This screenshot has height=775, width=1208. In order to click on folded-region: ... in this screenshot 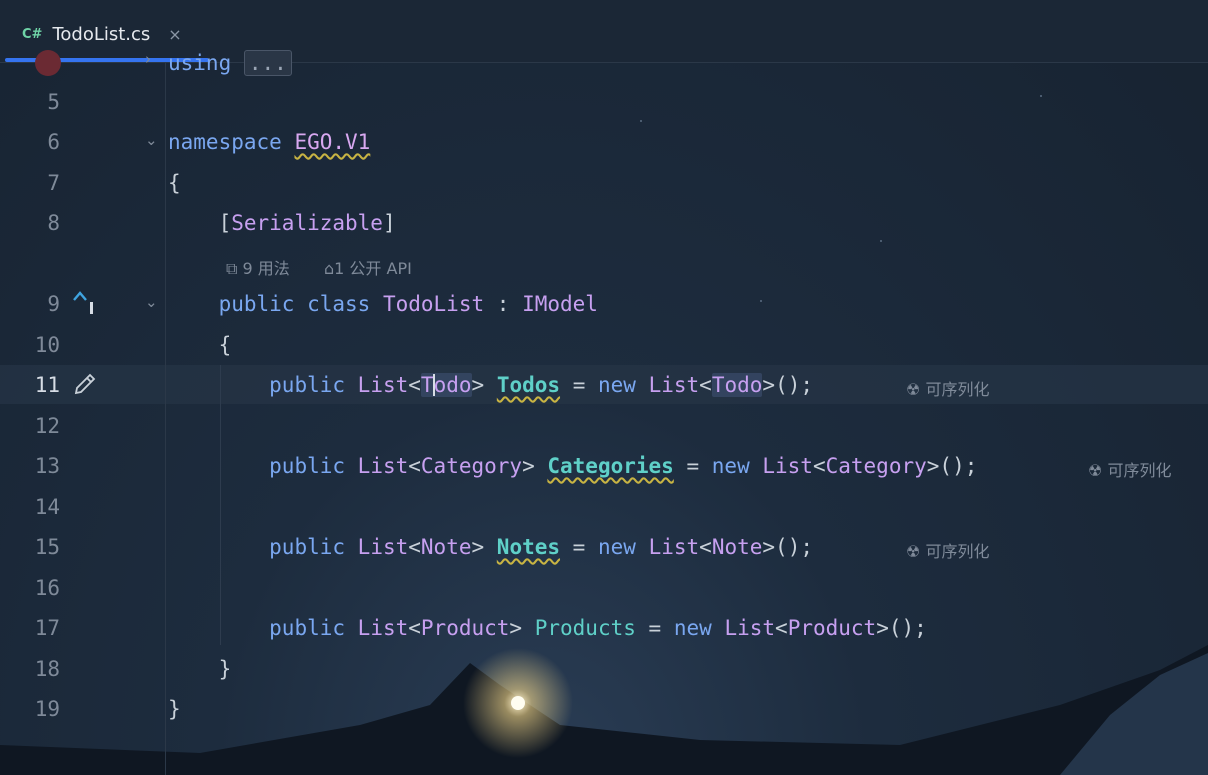, I will do `click(267, 63)`.